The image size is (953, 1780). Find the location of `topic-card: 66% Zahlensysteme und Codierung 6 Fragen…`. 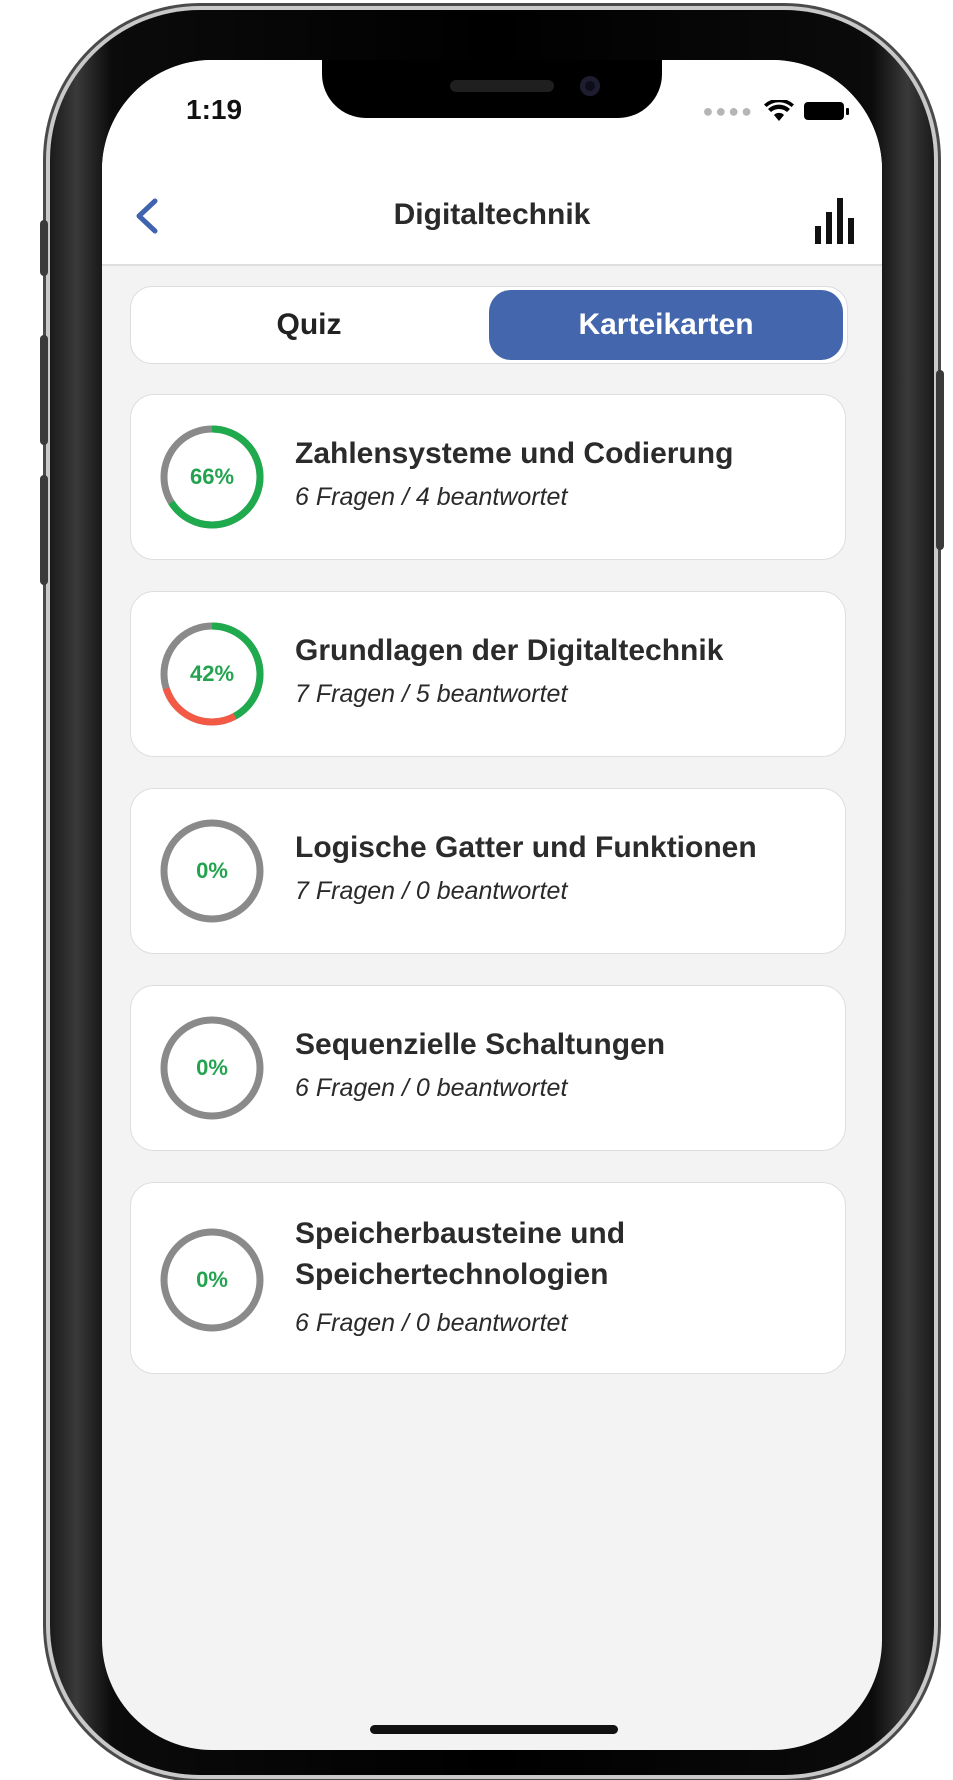

topic-card: 66% Zahlensysteme und Codierung 6 Fragen… is located at coordinates (488, 477).